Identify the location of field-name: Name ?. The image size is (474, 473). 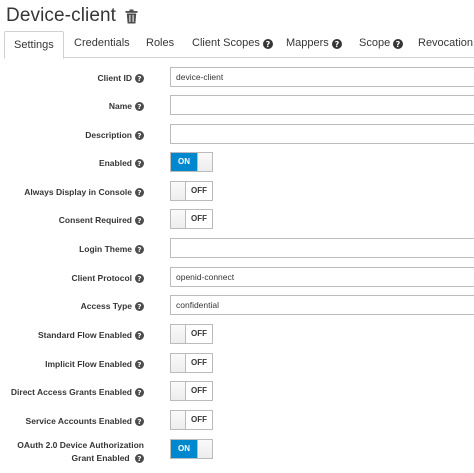
(237, 106).